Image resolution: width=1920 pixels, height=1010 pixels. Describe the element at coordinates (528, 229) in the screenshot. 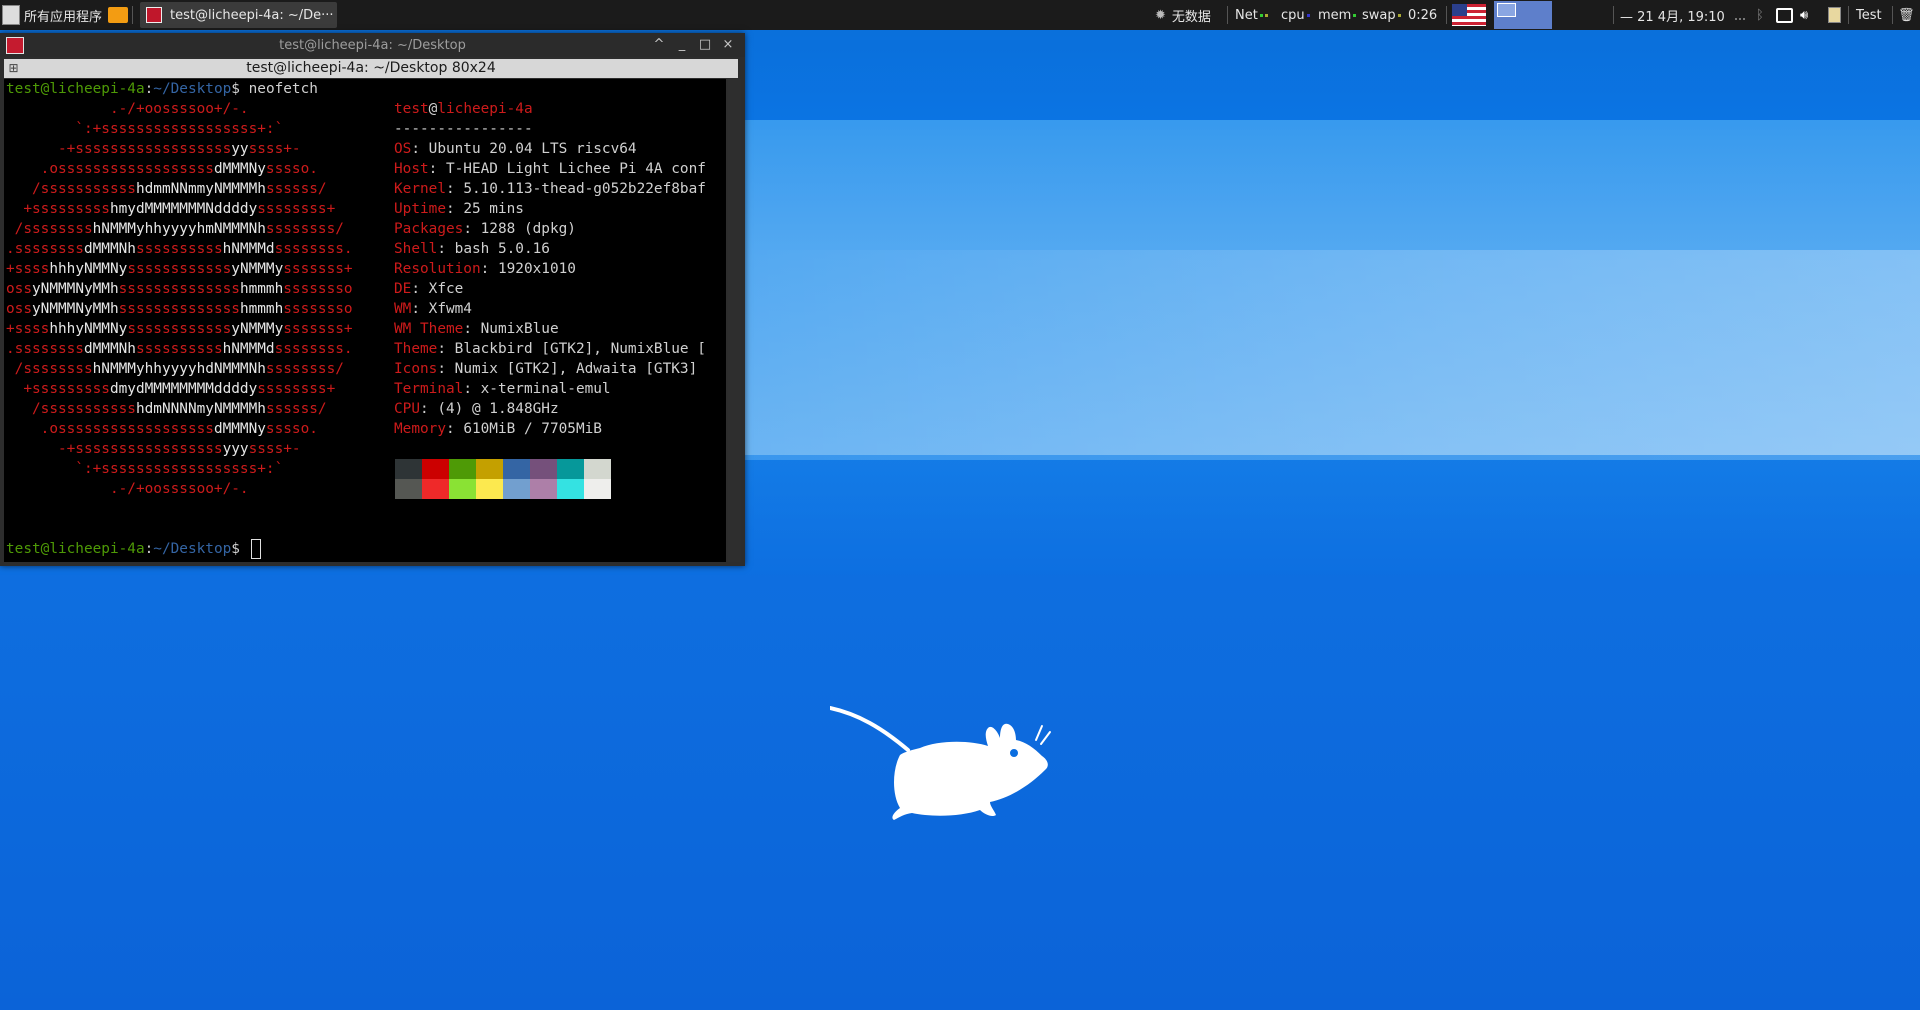

I see `info-value: 1288 (dpkg)` at that location.